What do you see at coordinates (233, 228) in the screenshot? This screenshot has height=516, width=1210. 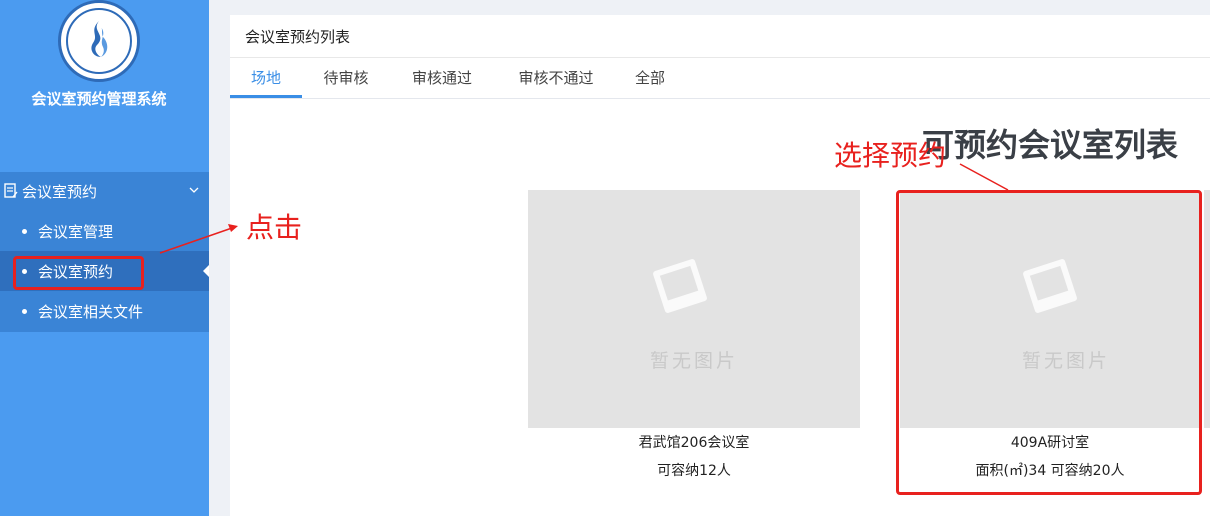 I see `annotation-arrowhead-icon` at bounding box center [233, 228].